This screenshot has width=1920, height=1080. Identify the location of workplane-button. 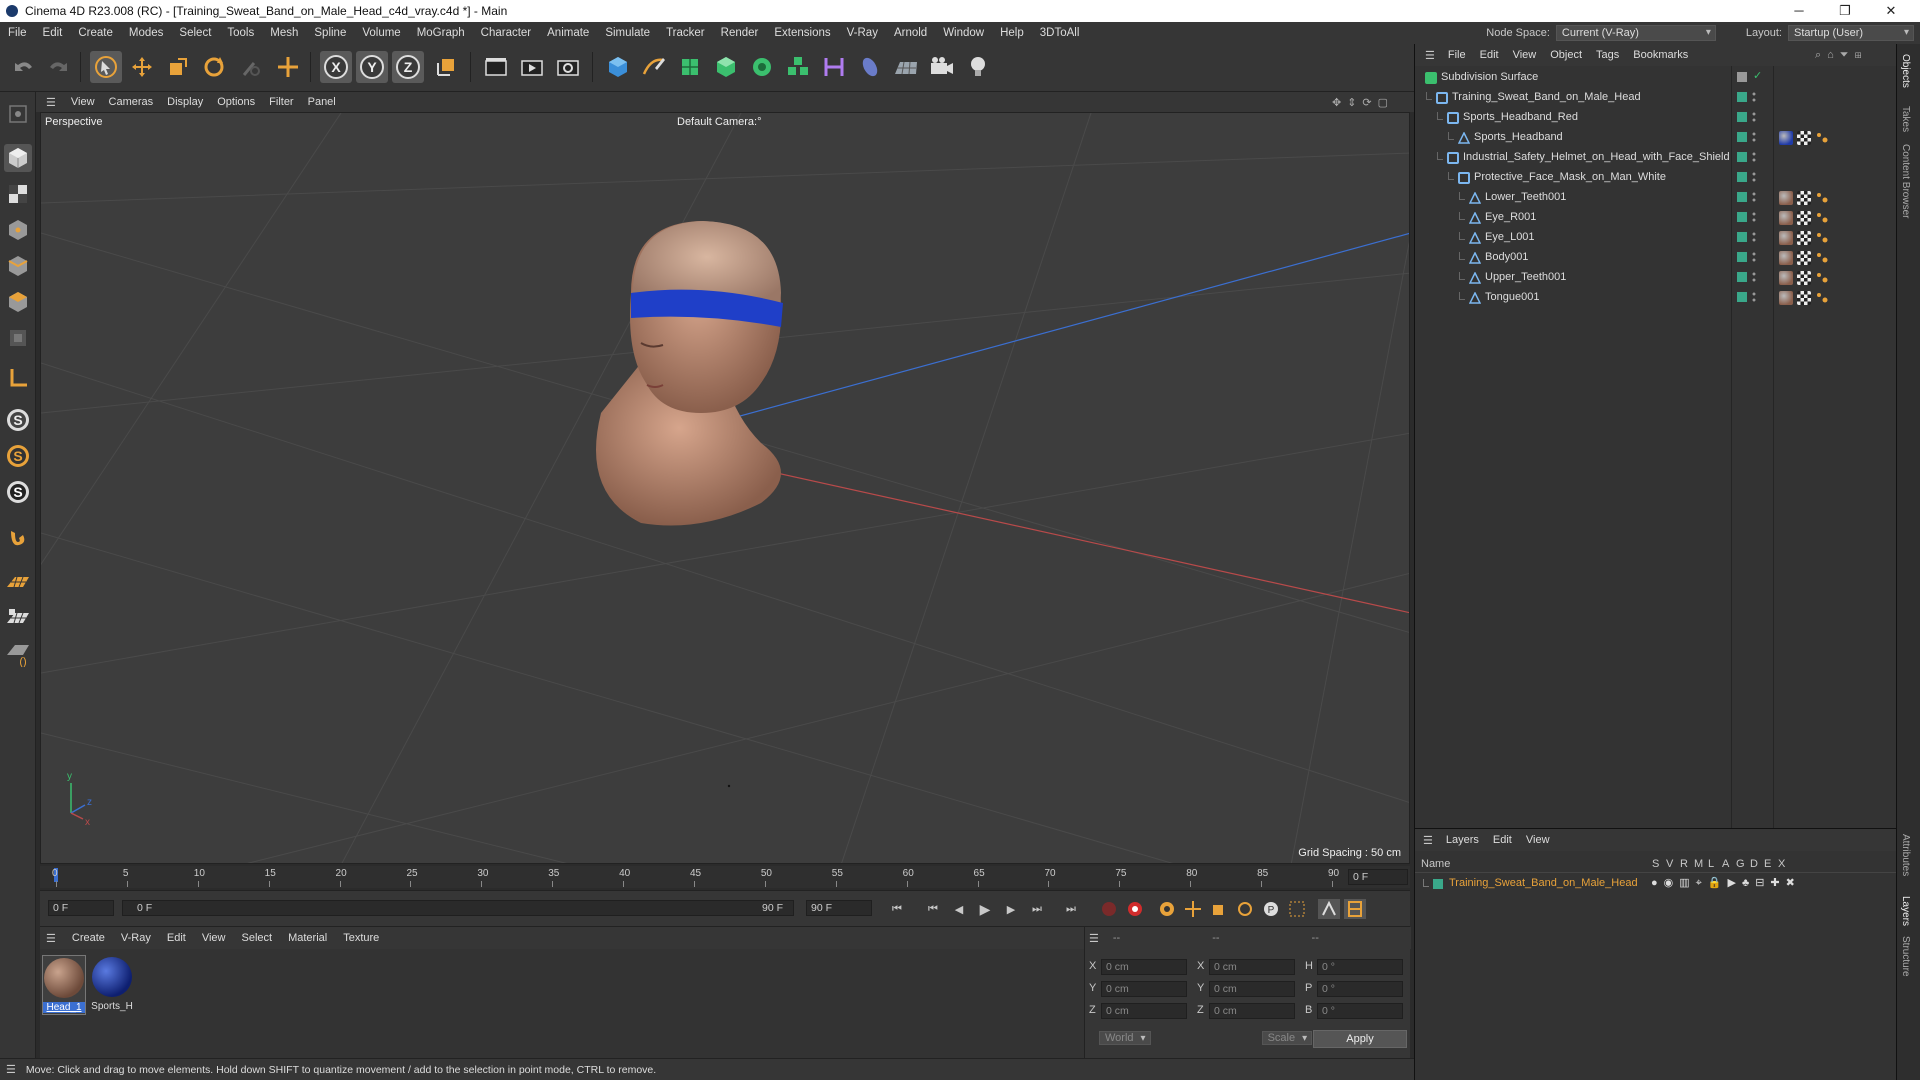
(18, 582).